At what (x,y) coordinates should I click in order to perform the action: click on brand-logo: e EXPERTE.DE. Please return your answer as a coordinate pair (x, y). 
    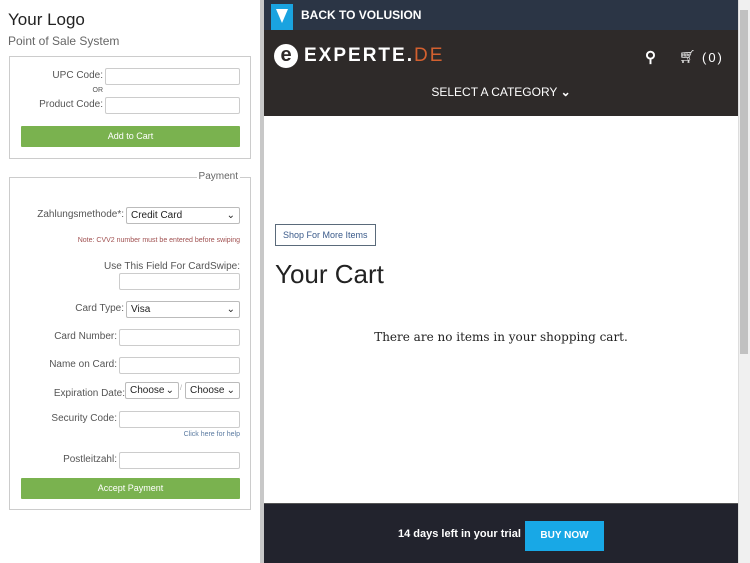
    Looking at the image, I should click on (359, 56).